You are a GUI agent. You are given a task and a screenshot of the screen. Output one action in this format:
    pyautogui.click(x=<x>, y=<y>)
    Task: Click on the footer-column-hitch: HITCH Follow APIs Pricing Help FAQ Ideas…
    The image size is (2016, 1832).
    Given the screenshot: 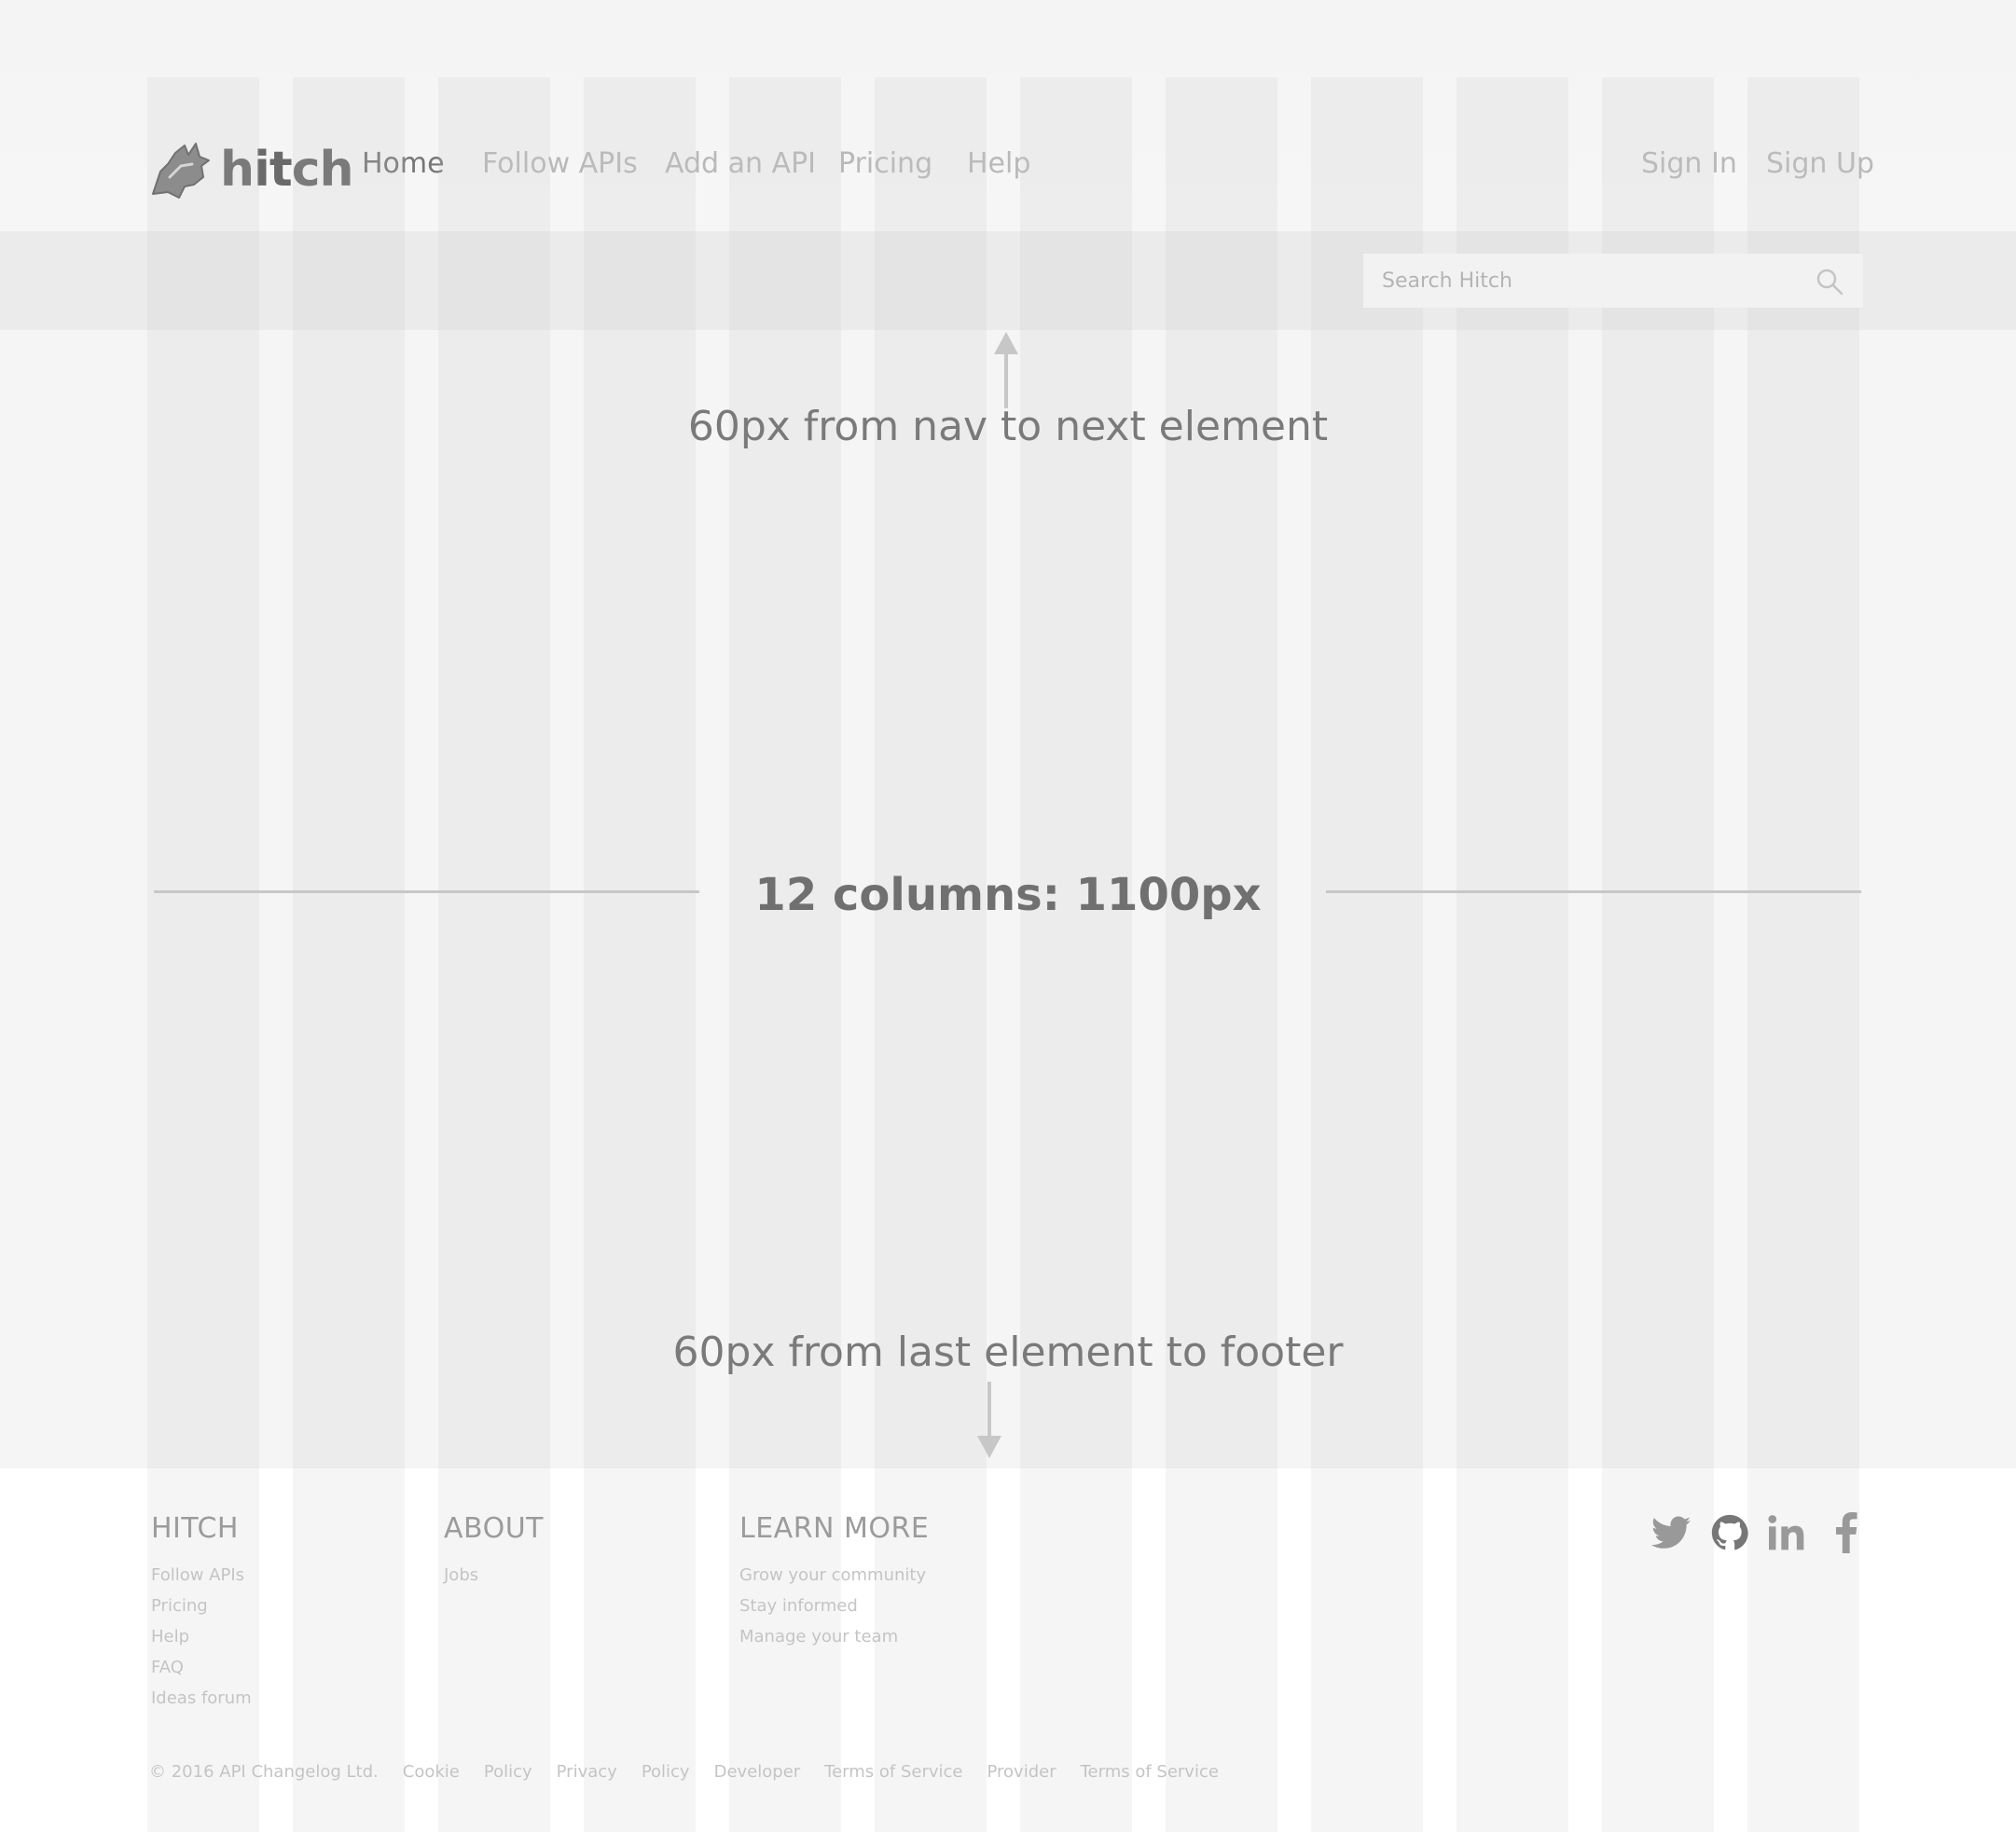 What is the action you would take?
    pyautogui.click(x=201, y=1613)
    